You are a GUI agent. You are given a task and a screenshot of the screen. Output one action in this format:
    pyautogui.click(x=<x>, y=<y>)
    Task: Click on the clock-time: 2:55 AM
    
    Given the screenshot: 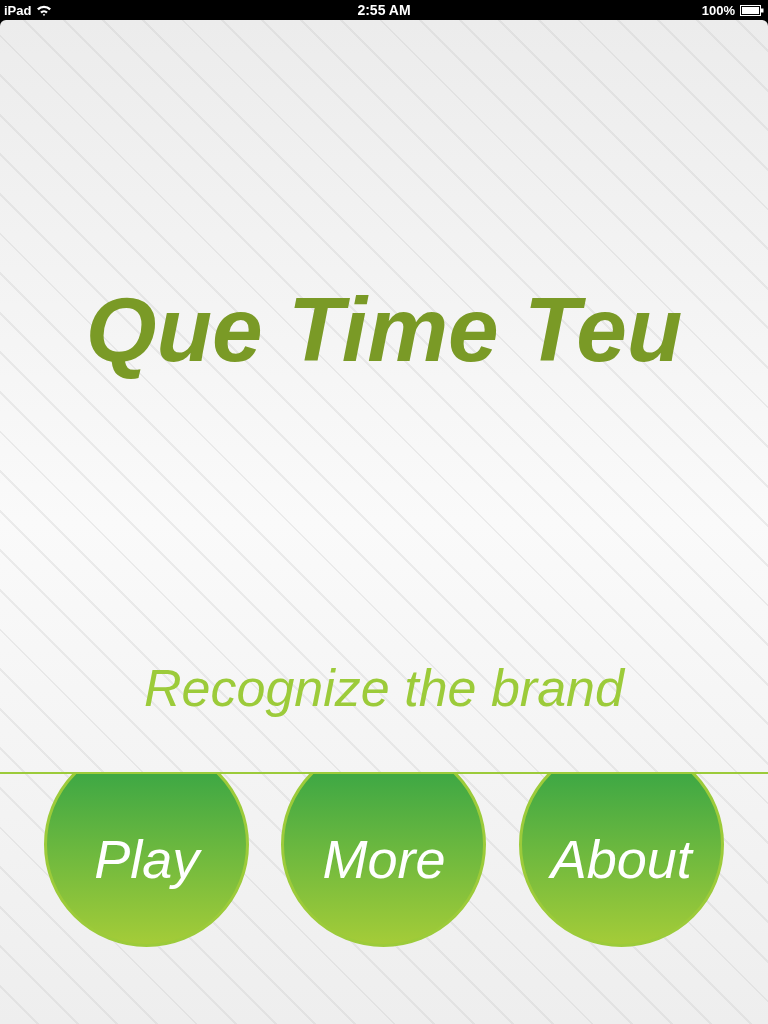 What is the action you would take?
    pyautogui.click(x=384, y=10)
    